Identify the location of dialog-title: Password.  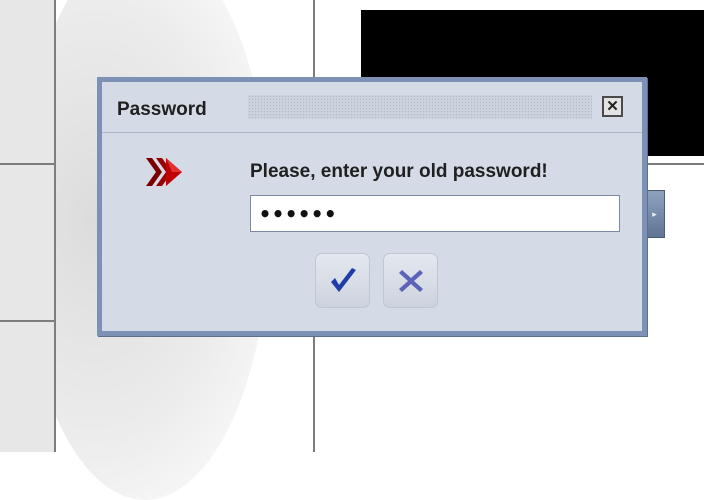
(162, 109).